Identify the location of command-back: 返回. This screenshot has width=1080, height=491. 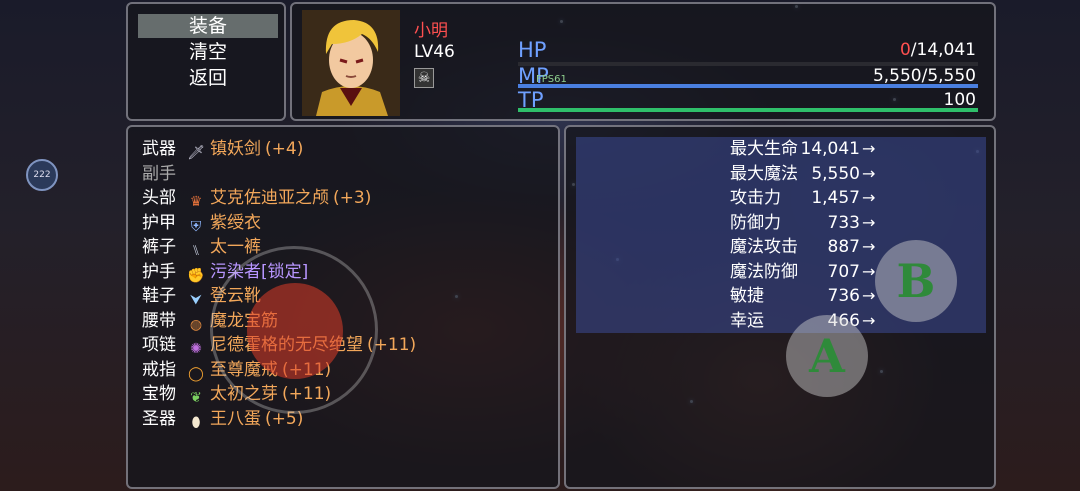
(208, 78).